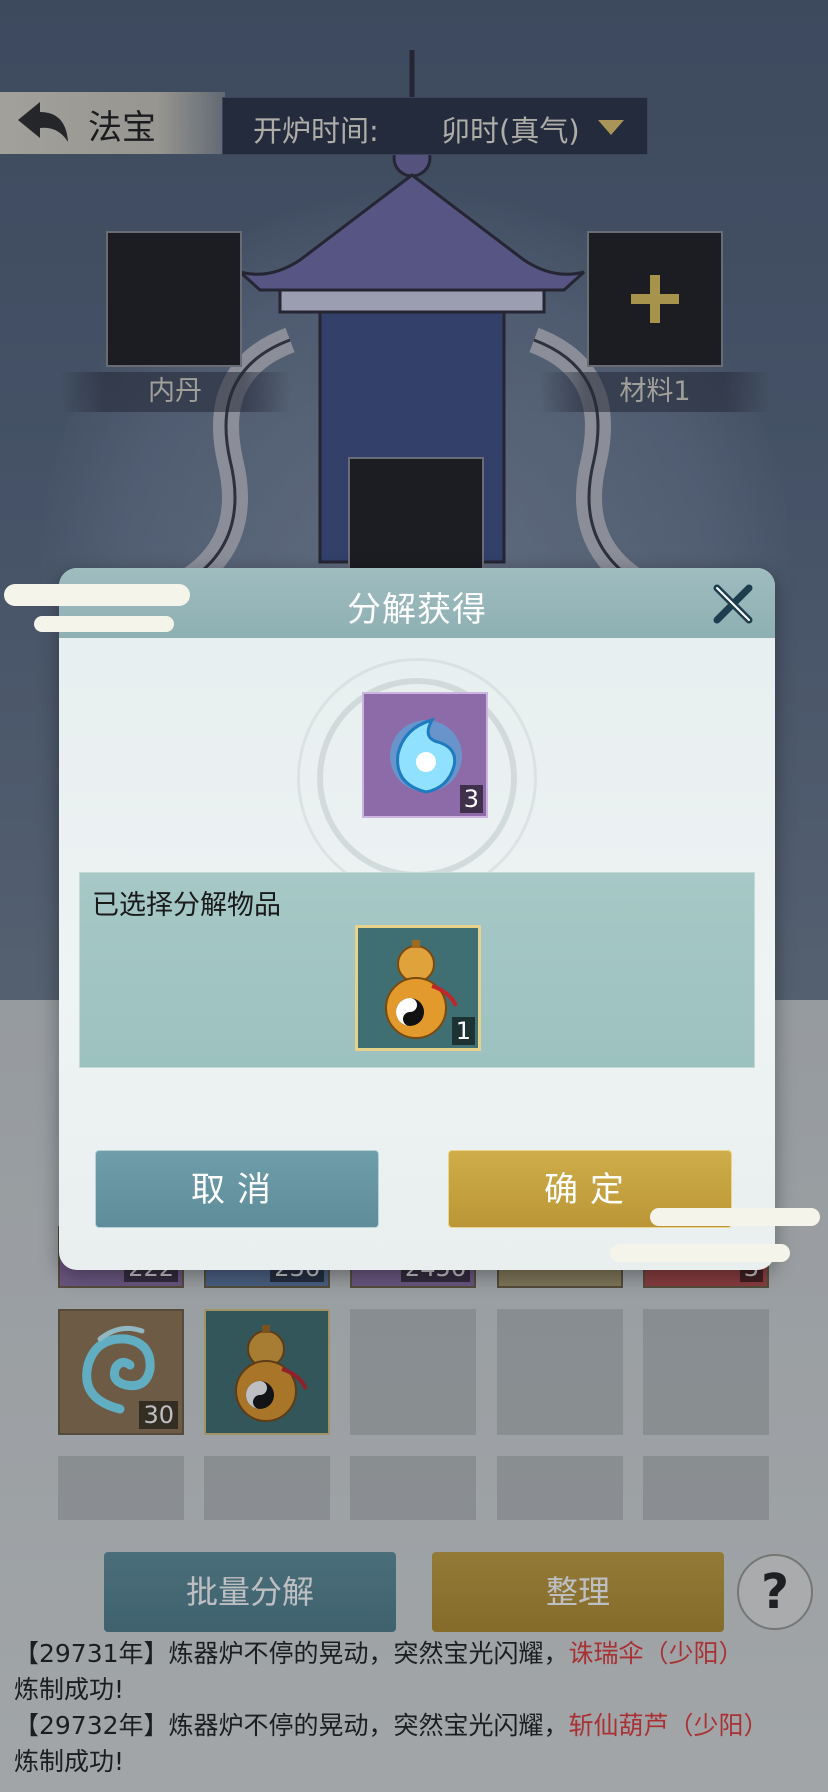  What do you see at coordinates (463, 1031) in the screenshot?
I see `selected-item-count: 1` at bounding box center [463, 1031].